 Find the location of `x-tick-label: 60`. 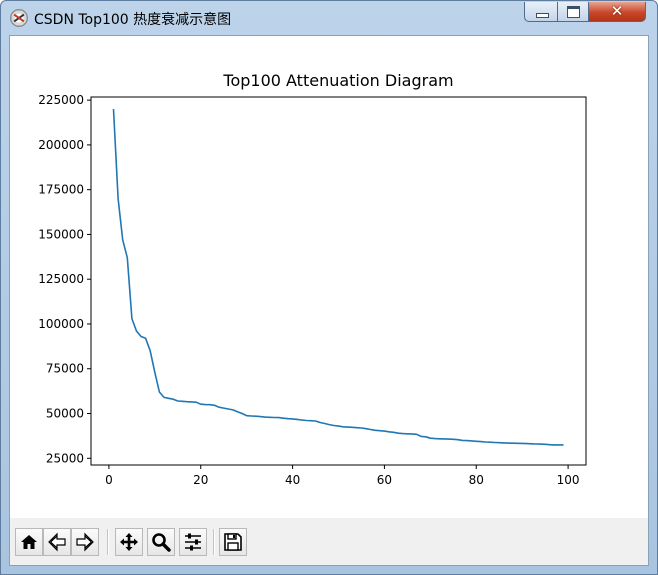

x-tick-label: 60 is located at coordinates (384, 480).